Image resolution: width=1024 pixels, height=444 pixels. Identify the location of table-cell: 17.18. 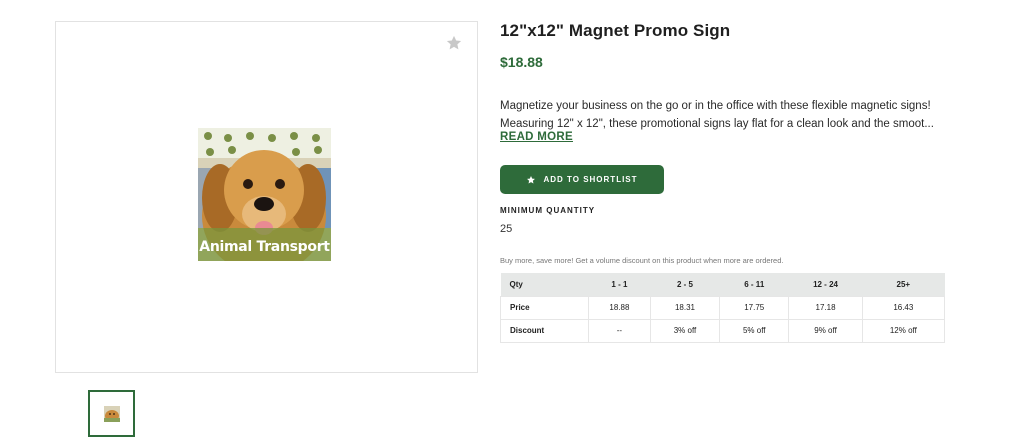
(825, 308).